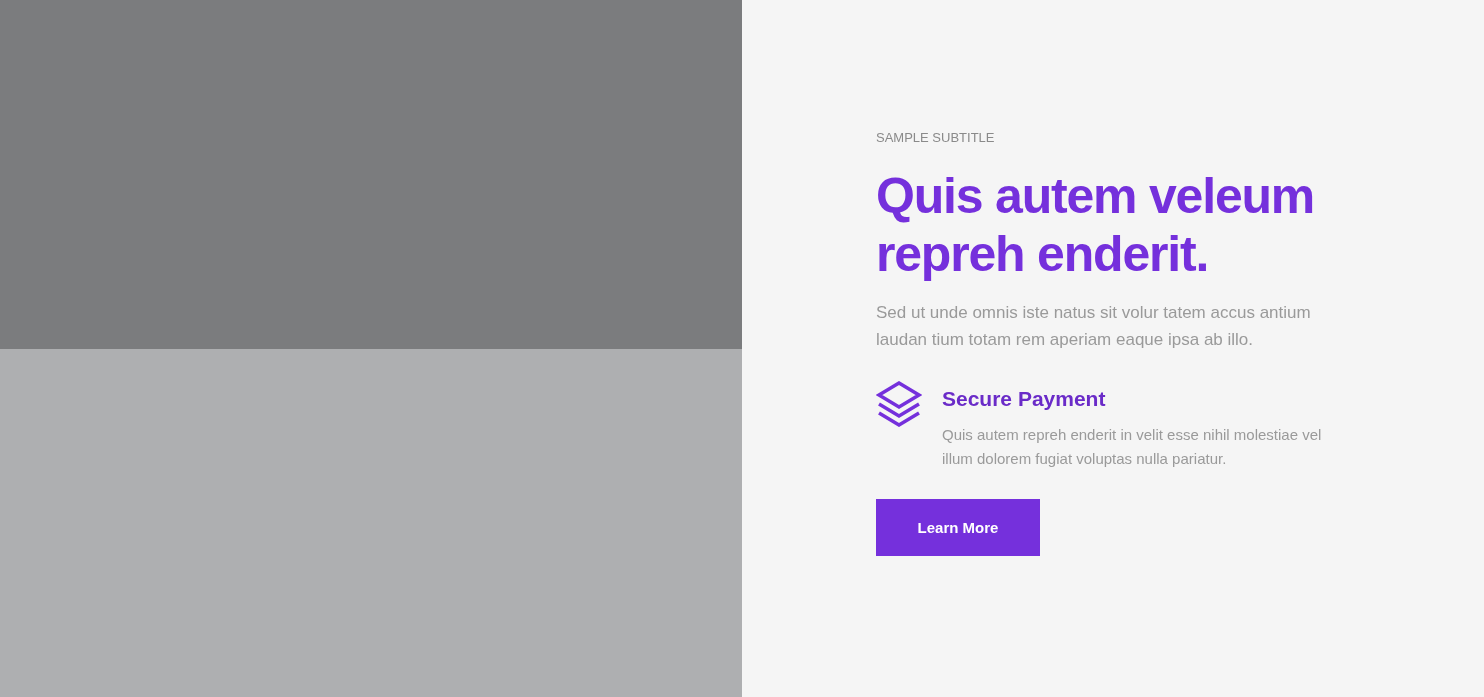 This screenshot has height=697, width=1484. I want to click on learn-more-button: Learn More, so click(958, 527).